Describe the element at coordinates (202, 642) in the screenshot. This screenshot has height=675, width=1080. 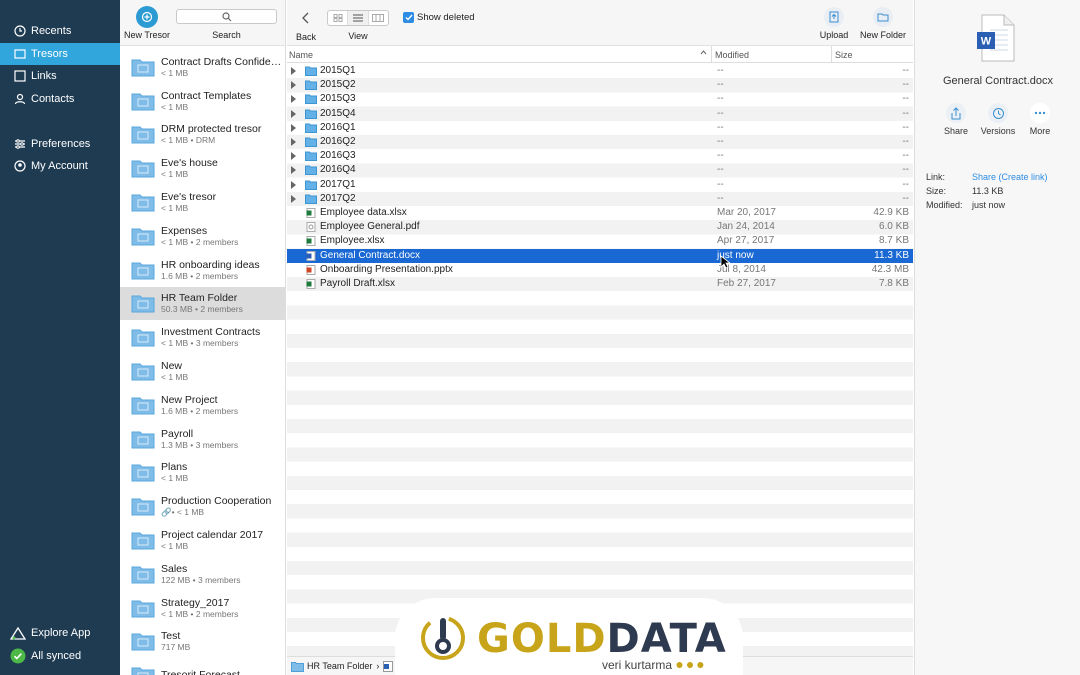
I see `tresor-item: Test 717 MB` at that location.